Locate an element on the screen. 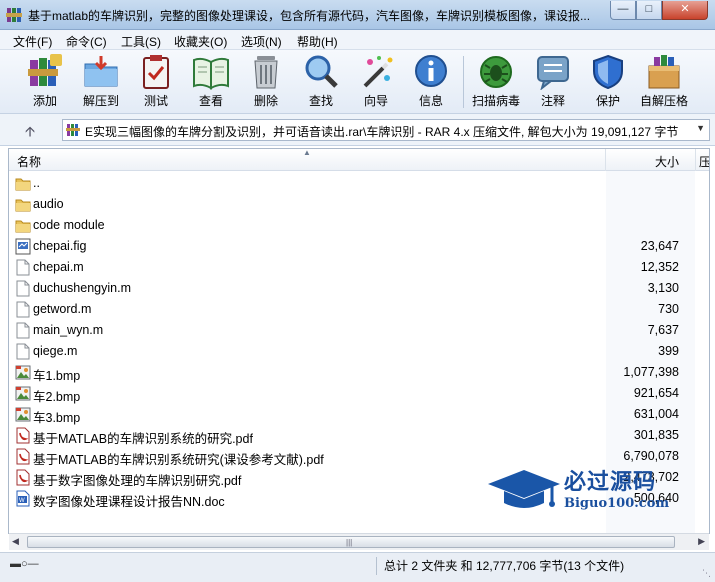  file-size: 3,130 is located at coordinates (663, 288).